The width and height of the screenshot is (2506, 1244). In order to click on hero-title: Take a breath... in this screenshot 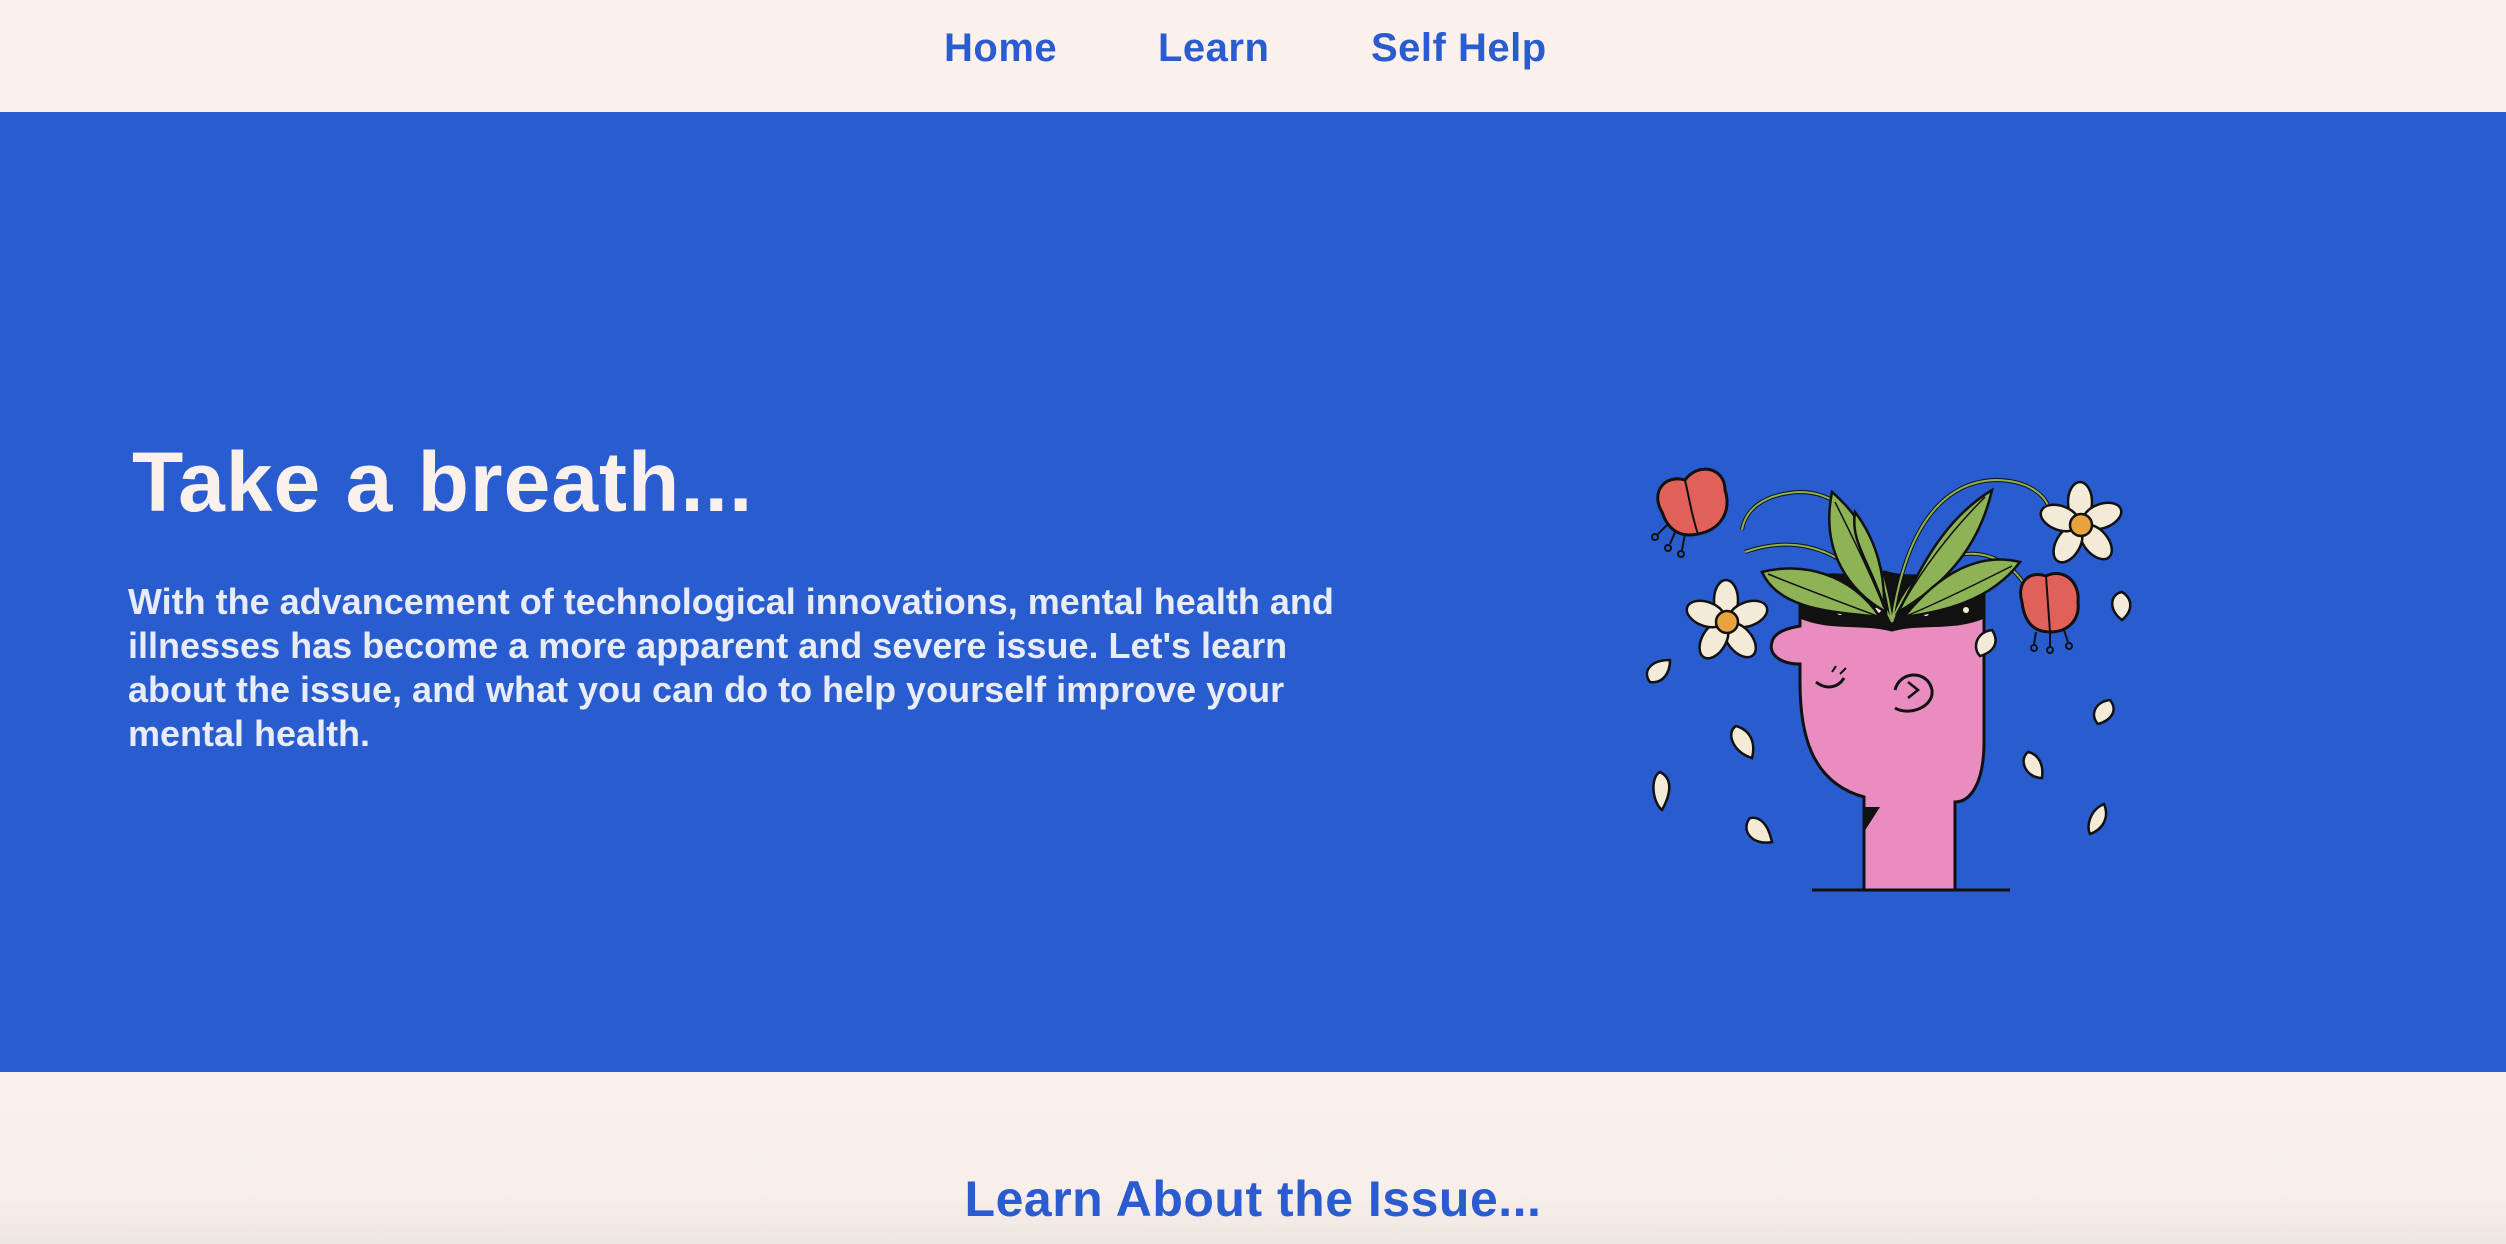, I will do `click(443, 482)`.